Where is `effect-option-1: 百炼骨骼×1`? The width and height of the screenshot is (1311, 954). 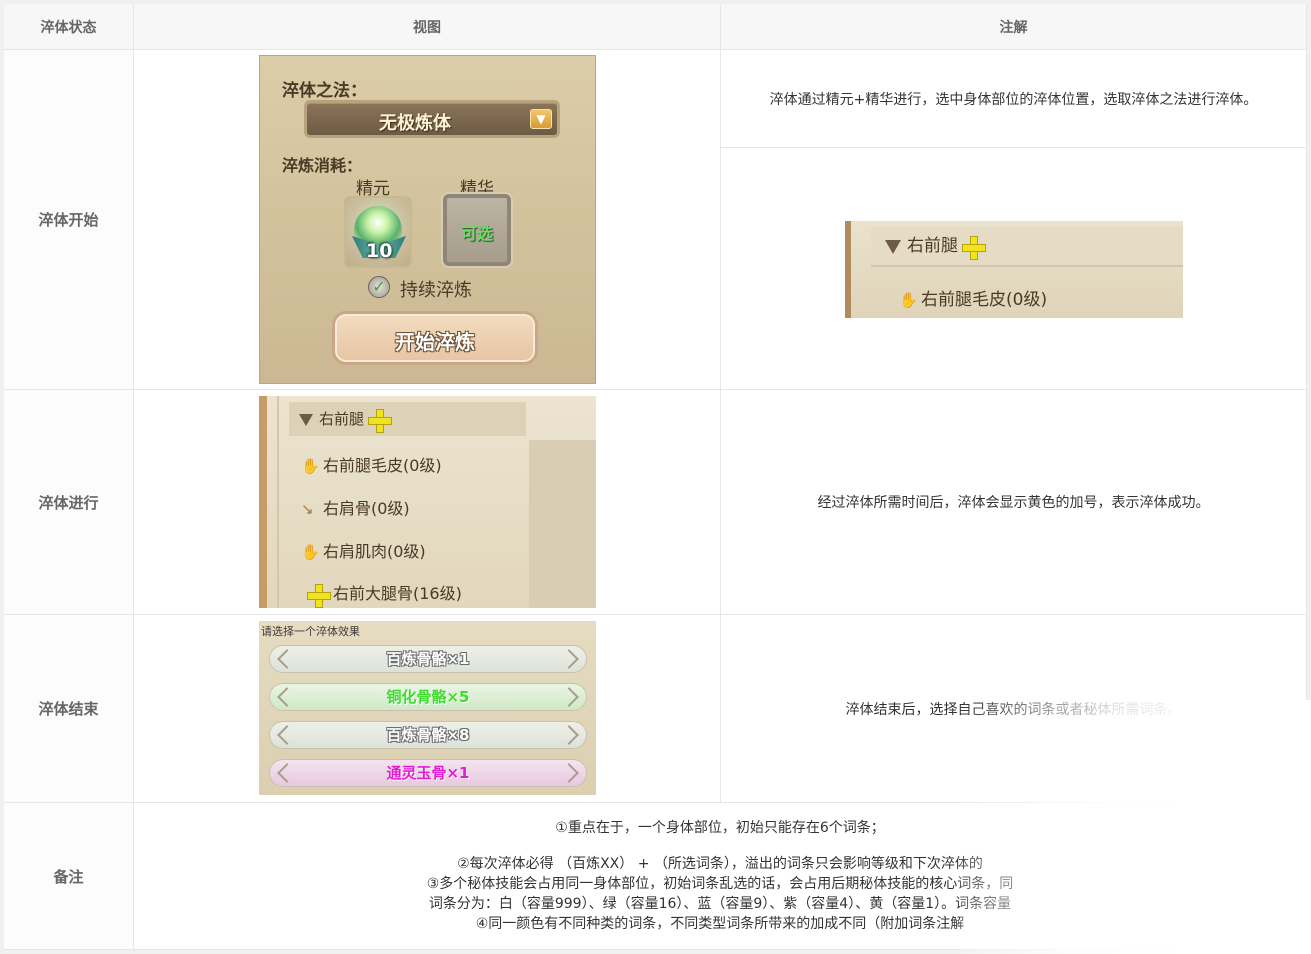
effect-option-1: 百炼骨骼×1 is located at coordinates (428, 659).